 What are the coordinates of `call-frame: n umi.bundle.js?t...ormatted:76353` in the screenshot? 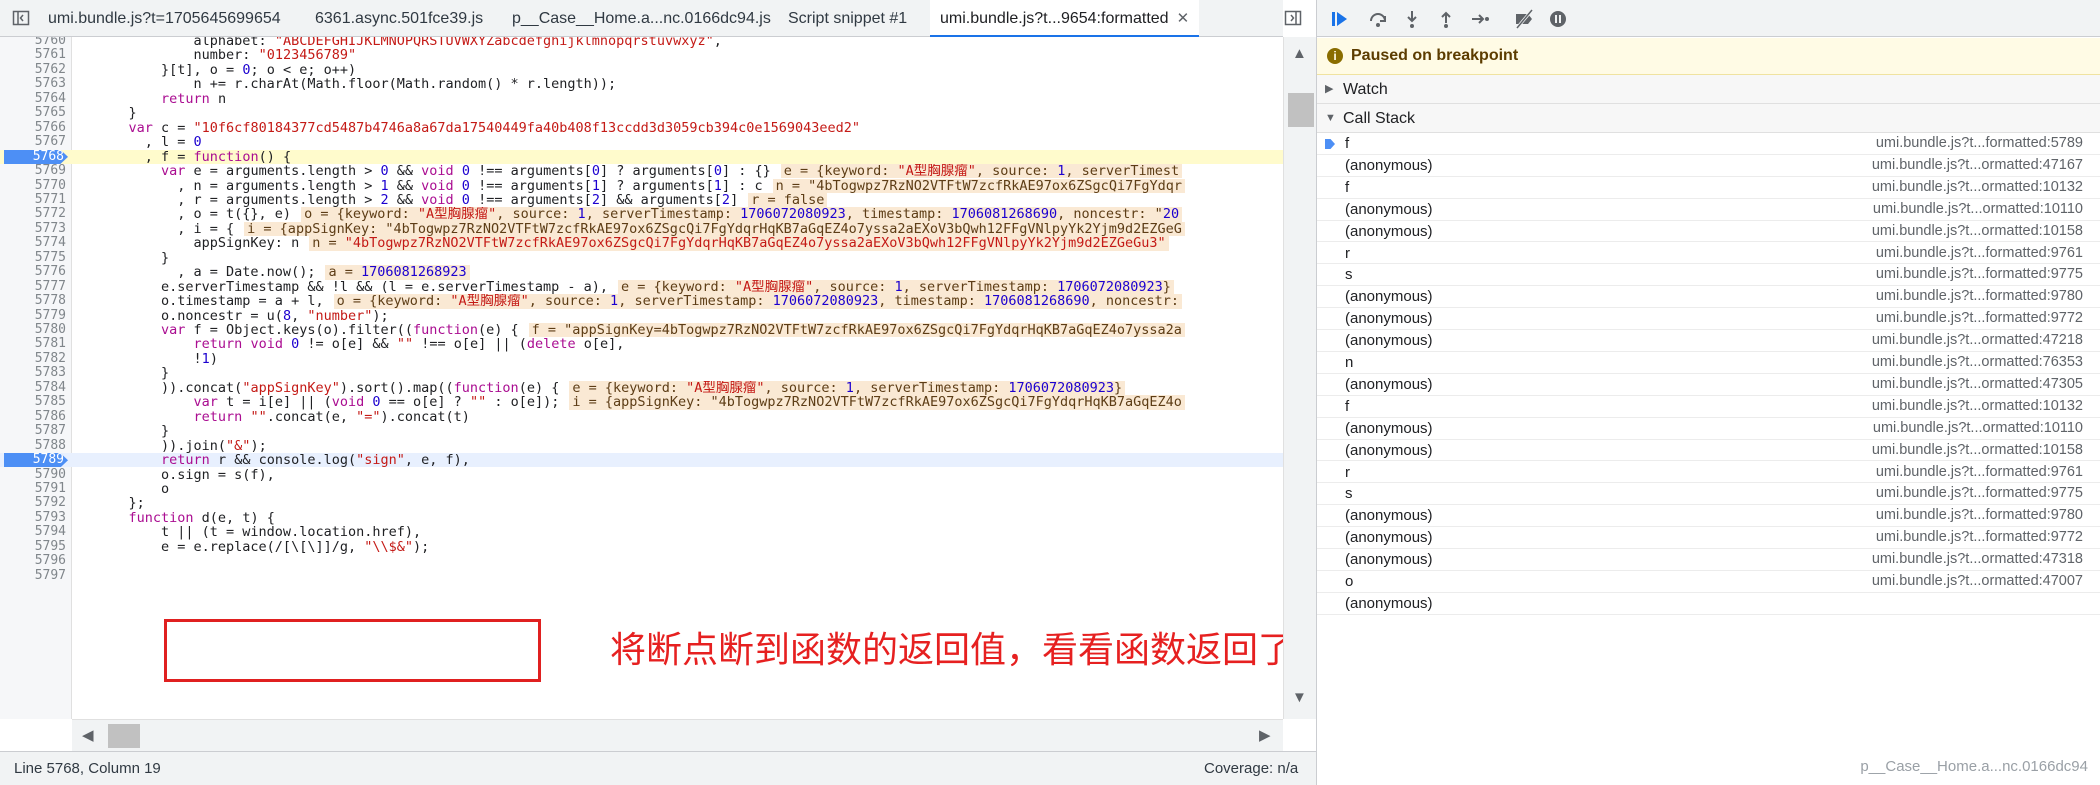 It's located at (1708, 363).